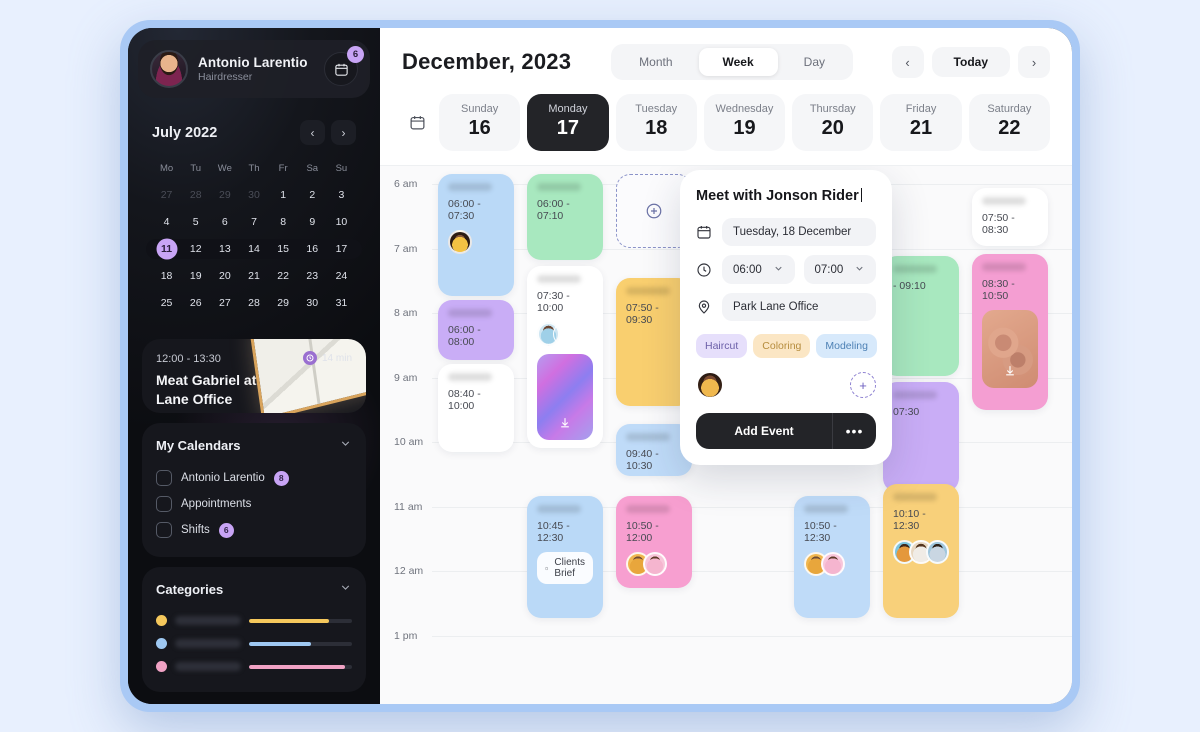 The height and width of the screenshot is (732, 1200). Describe the element at coordinates (341, 222) in the screenshot. I see `mini-calendar-day: 10` at that location.